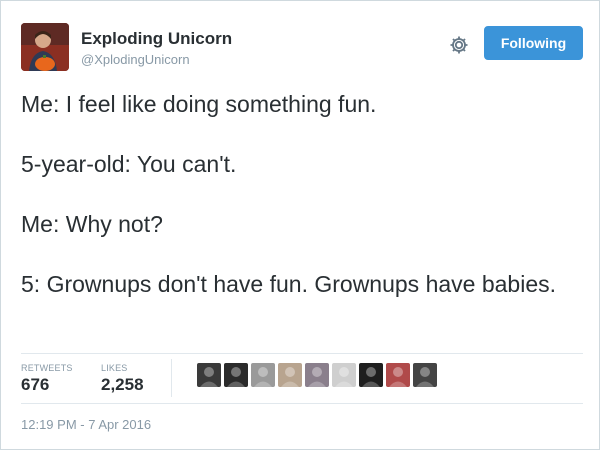 The height and width of the screenshot is (450, 600). I want to click on stats-separator, so click(171, 378).